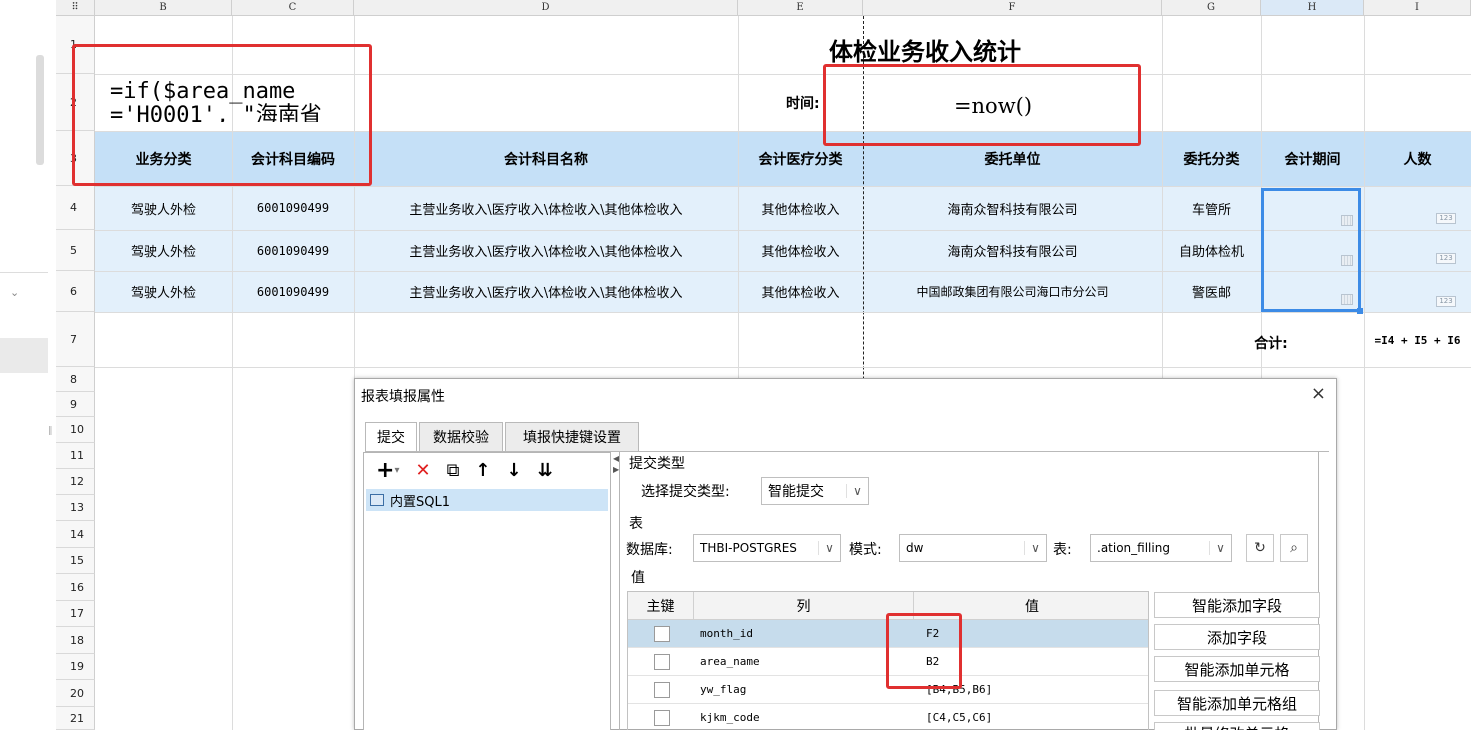 This screenshot has height=730, width=1471. What do you see at coordinates (636, 524) in the screenshot?
I see `table-section: 表` at bounding box center [636, 524].